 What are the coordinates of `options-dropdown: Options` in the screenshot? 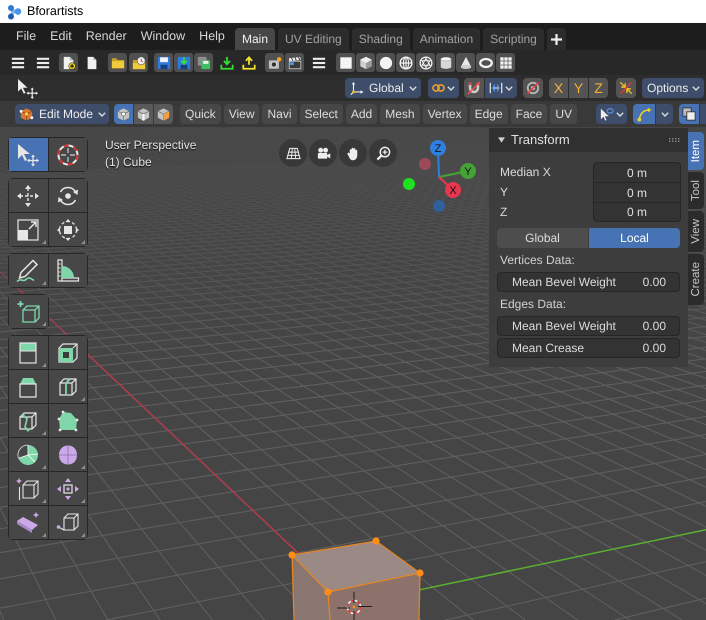 It's located at (673, 88).